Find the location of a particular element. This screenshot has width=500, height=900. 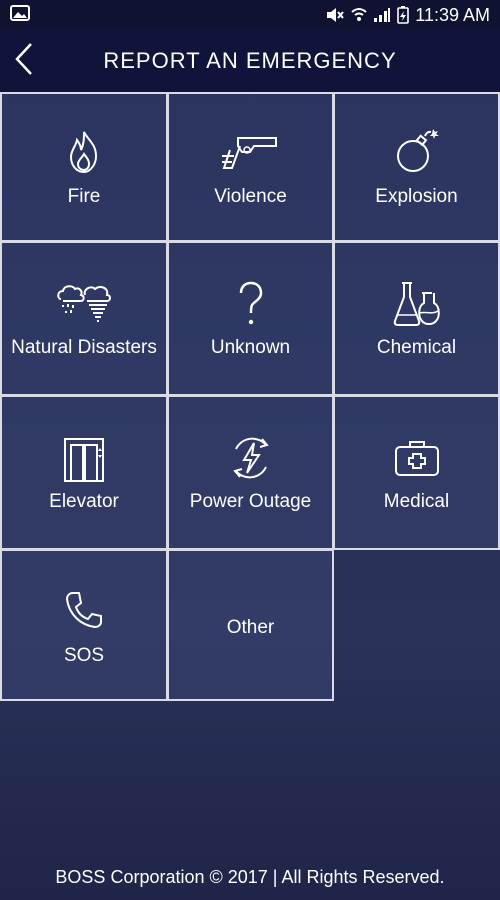

tile-label: Natural Disasters is located at coordinates (84, 347).